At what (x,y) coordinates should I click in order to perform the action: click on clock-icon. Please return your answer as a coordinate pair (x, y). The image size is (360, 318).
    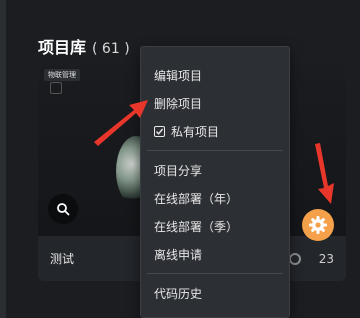
    Looking at the image, I should click on (294, 258).